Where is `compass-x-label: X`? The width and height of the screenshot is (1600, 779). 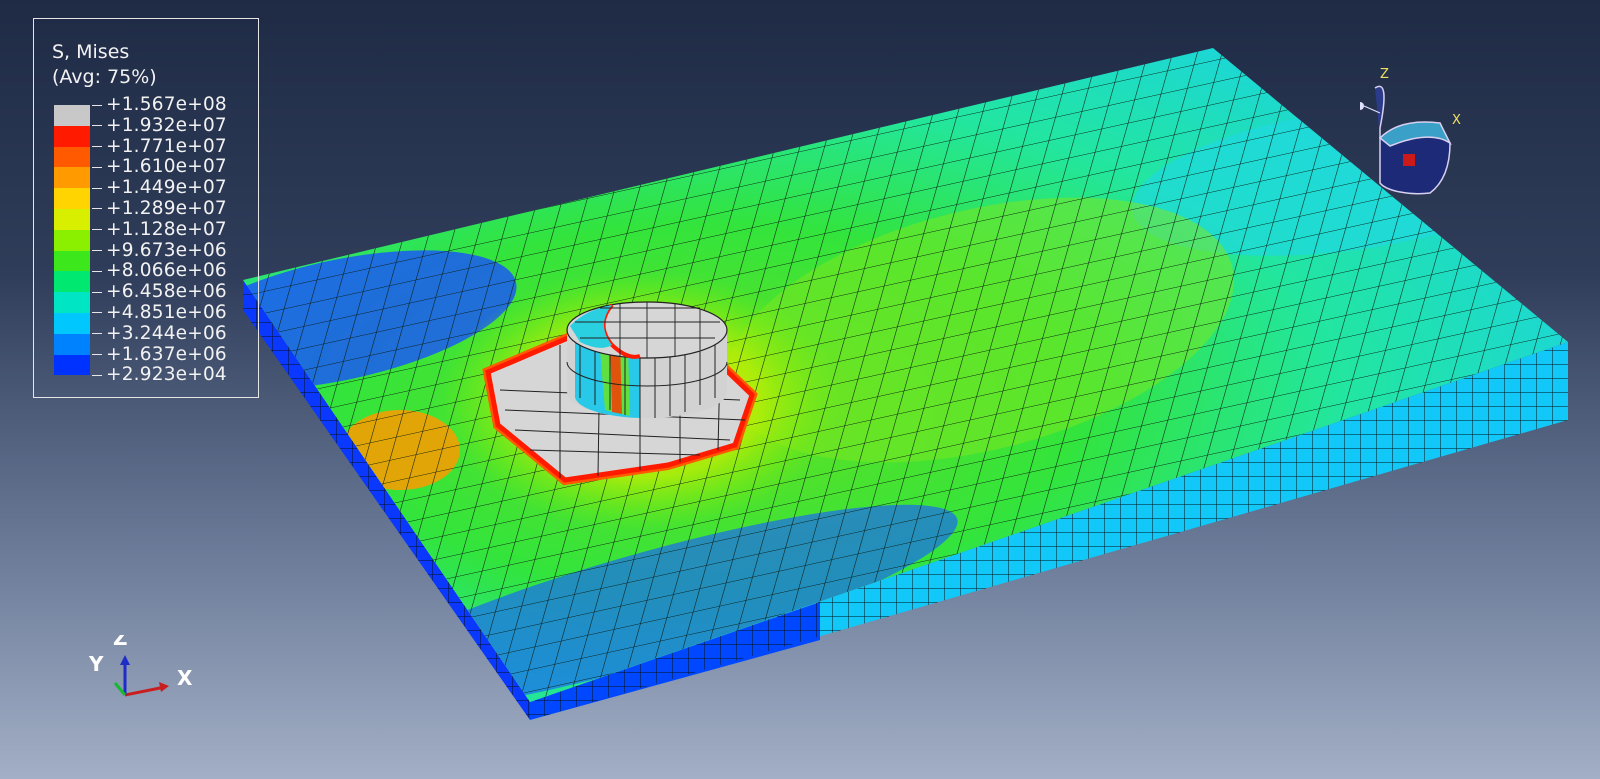 compass-x-label: X is located at coordinates (1456, 120).